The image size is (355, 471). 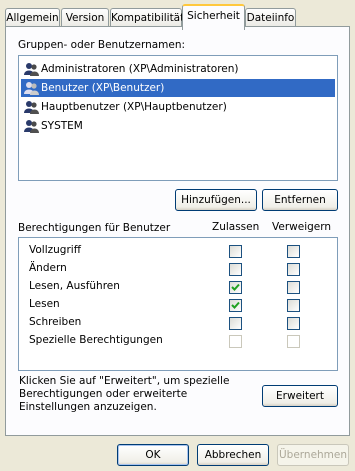 I want to click on user-item-label: Hauptbenutzer (XP\Hauptbenutzer), so click(x=134, y=107).